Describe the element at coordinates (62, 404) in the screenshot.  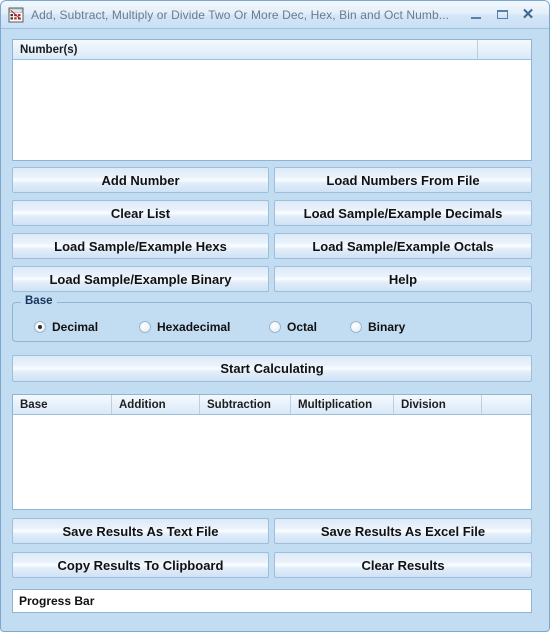
I see `results-column-header-base: Base` at that location.